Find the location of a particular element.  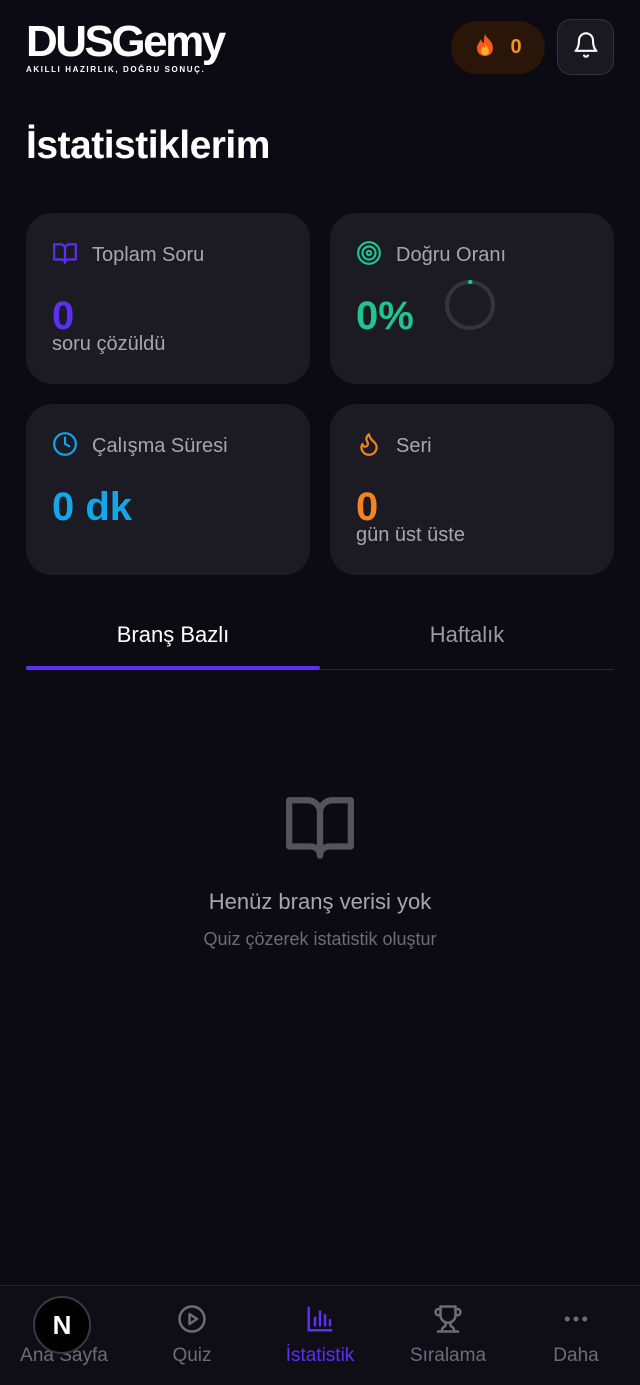

play-circle-icon is located at coordinates (192, 1321).